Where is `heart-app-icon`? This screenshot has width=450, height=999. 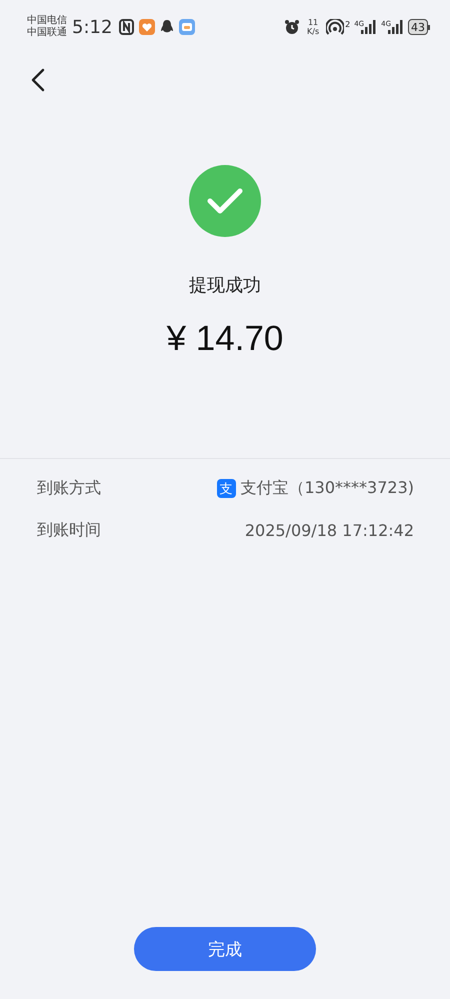
heart-app-icon is located at coordinates (147, 27).